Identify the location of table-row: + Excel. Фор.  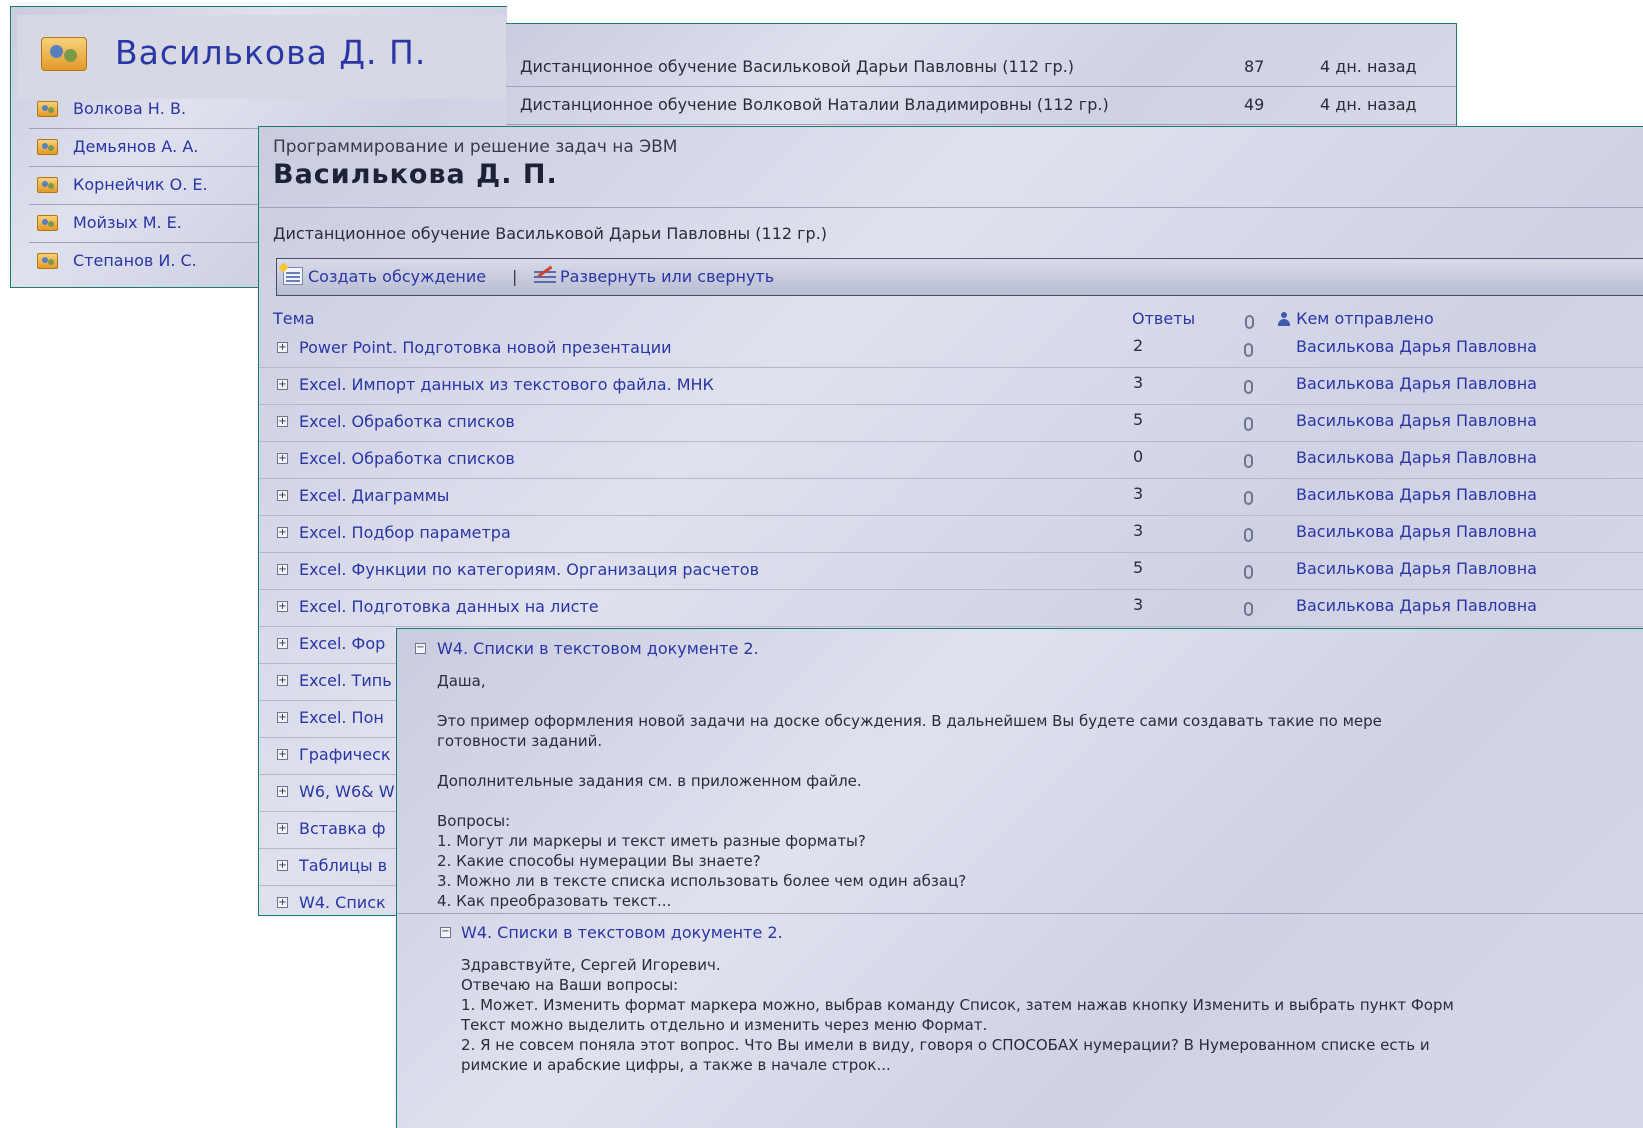
(329, 645).